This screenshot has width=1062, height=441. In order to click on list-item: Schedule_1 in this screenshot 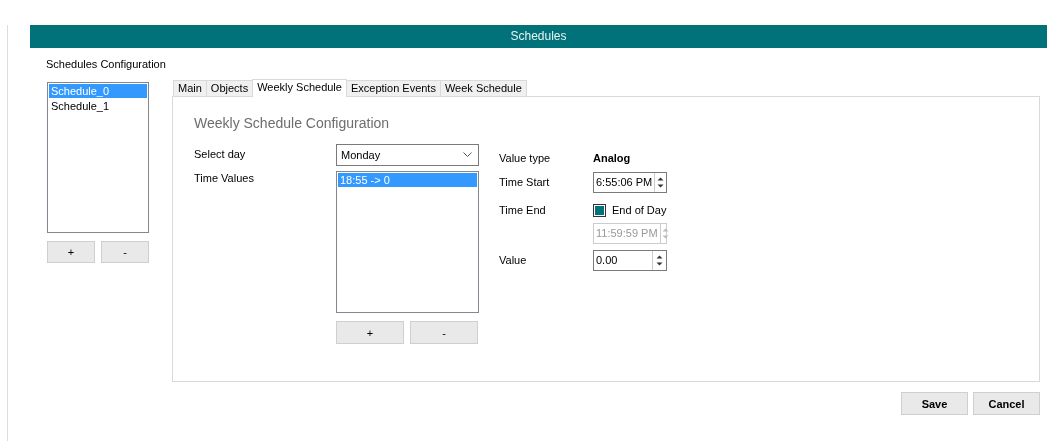, I will do `click(98, 105)`.